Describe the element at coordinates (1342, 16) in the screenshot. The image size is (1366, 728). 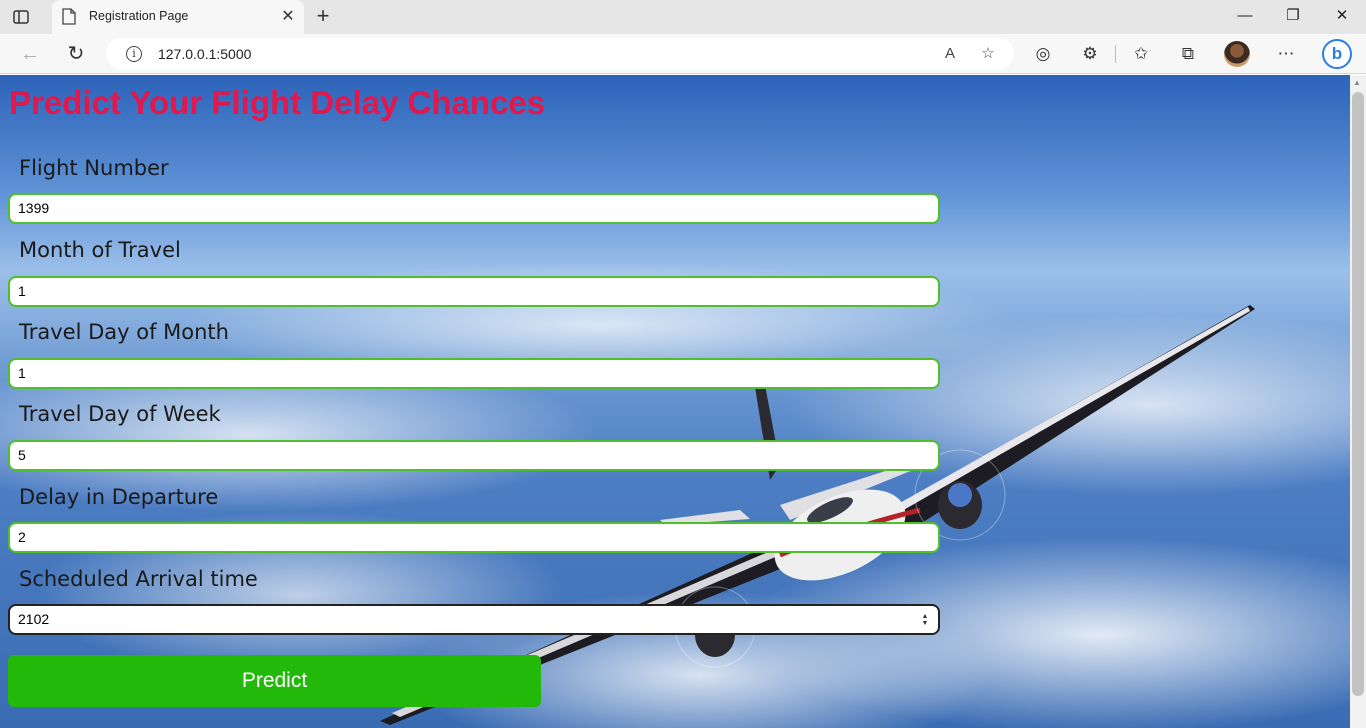
I see `close-window-icon: ✕` at that location.